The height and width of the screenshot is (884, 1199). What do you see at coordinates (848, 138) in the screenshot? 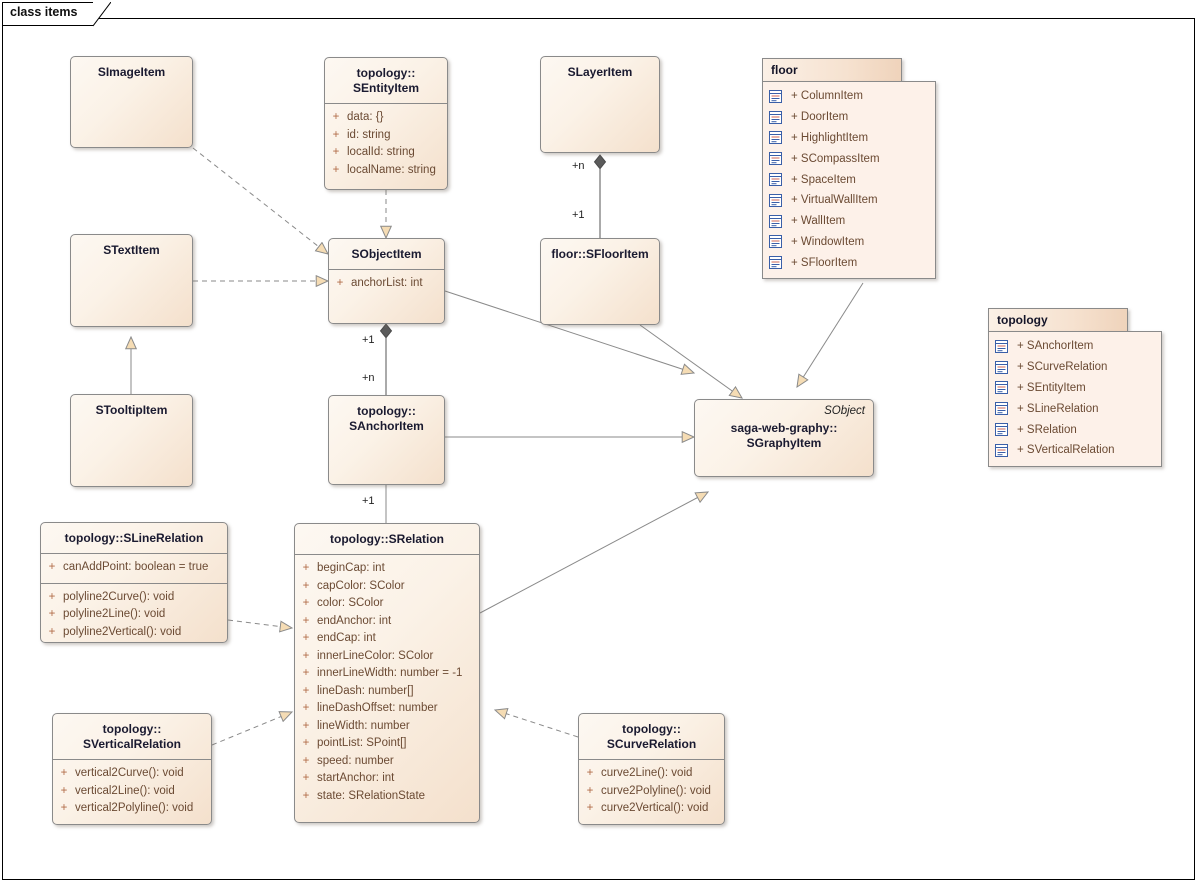
I see `list-item: + HighlightItem` at bounding box center [848, 138].